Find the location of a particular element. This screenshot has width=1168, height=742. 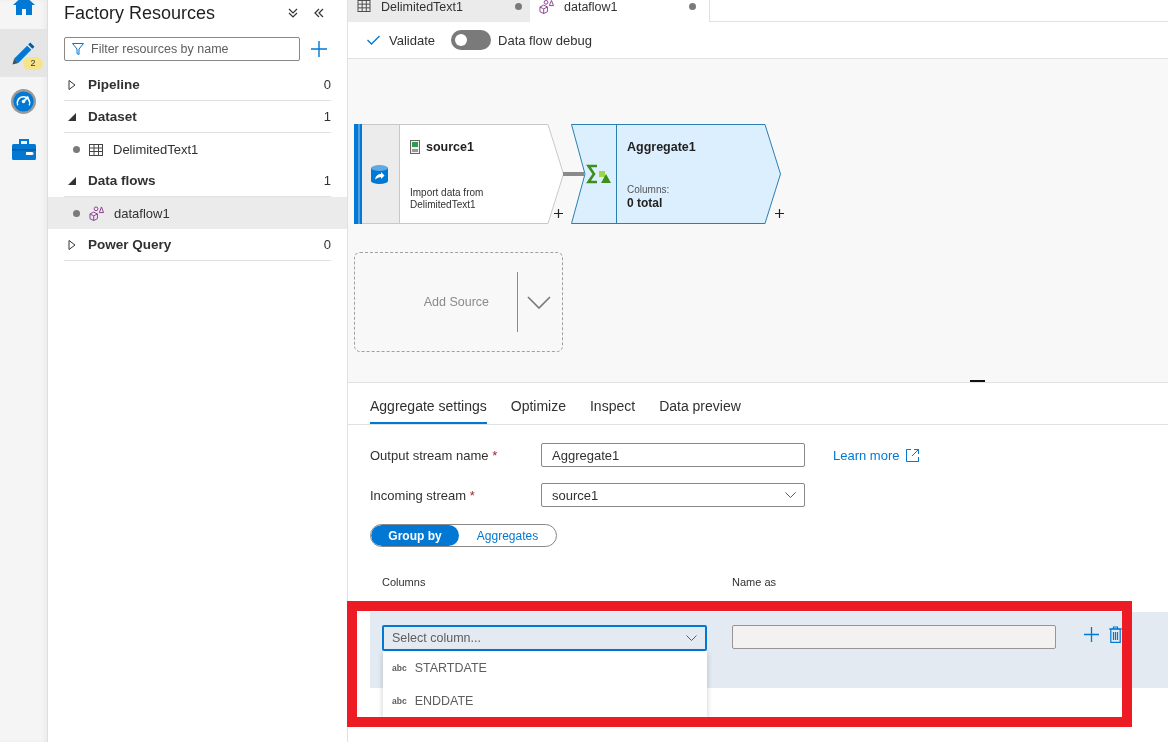

panel-tab: Aggregate settings is located at coordinates (428, 409).